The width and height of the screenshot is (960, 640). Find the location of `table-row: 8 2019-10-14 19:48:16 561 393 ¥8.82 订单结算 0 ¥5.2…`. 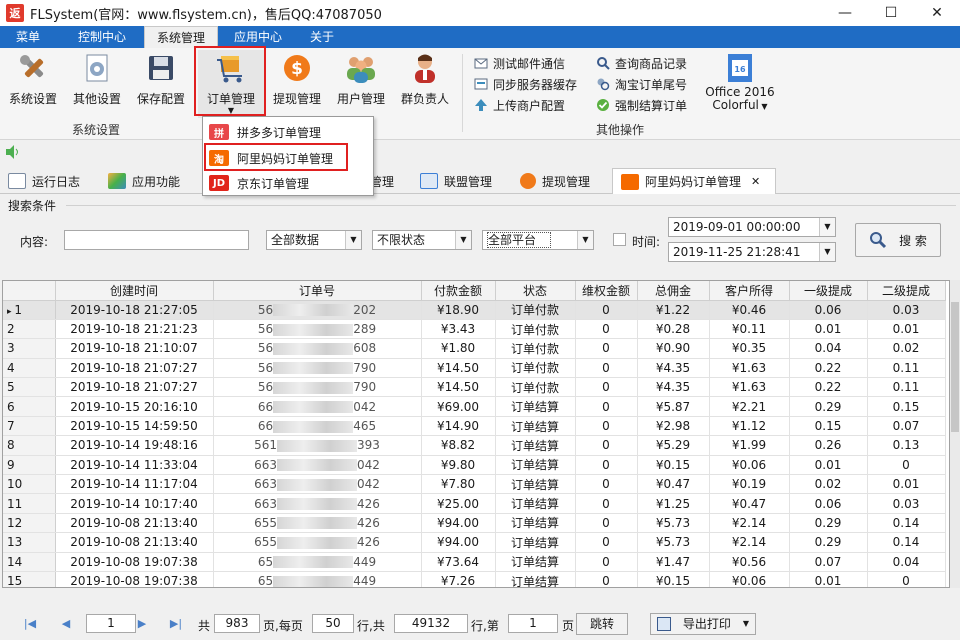

table-row: 8 2019-10-14 19:48:16 561 393 ¥8.82 订单结算 0 ¥5.2… is located at coordinates (474, 445).